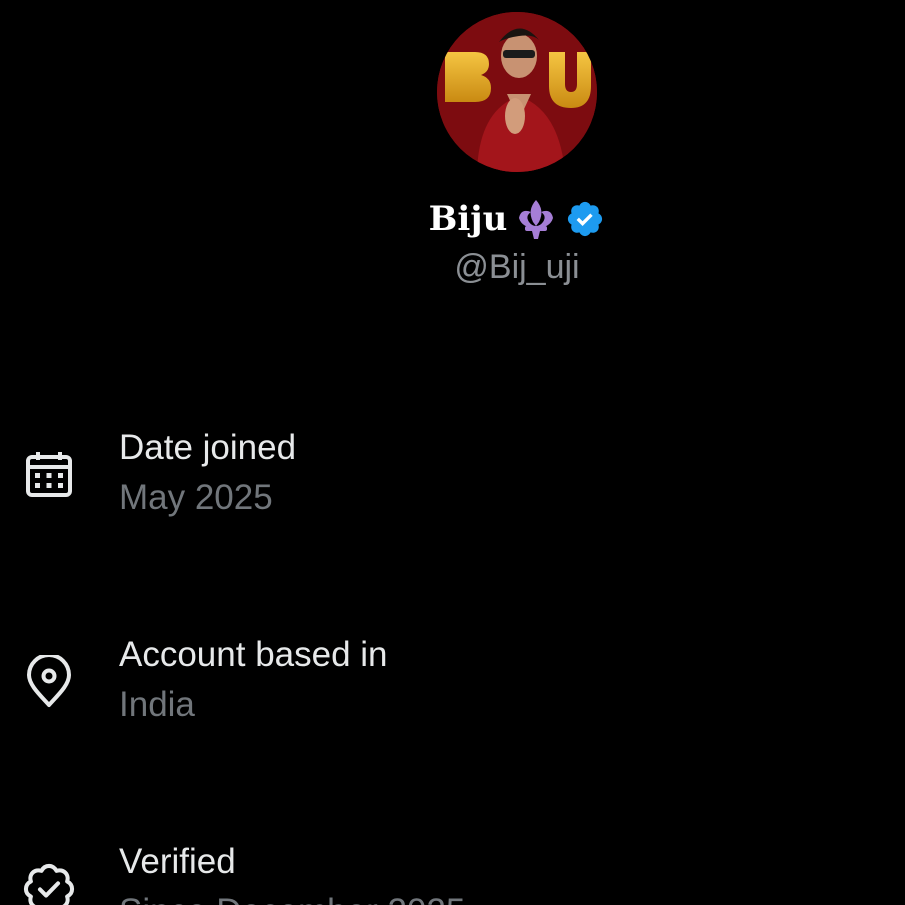 The image size is (905, 905). I want to click on info-title-verified: Verified, so click(177, 861).